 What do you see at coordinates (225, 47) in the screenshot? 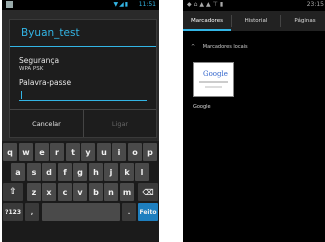
I see `section-title: Marcadores locais` at bounding box center [225, 47].